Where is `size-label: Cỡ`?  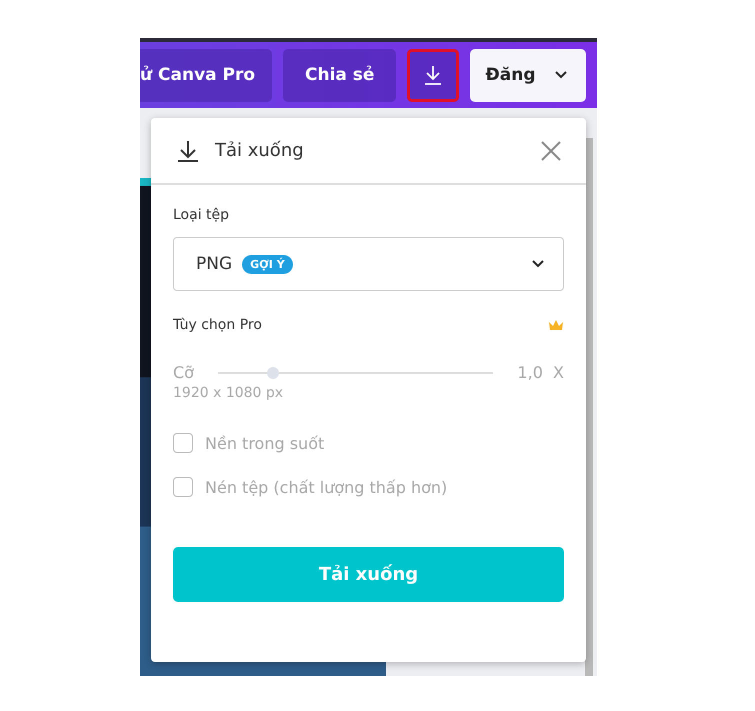
size-label: Cỡ is located at coordinates (183, 372).